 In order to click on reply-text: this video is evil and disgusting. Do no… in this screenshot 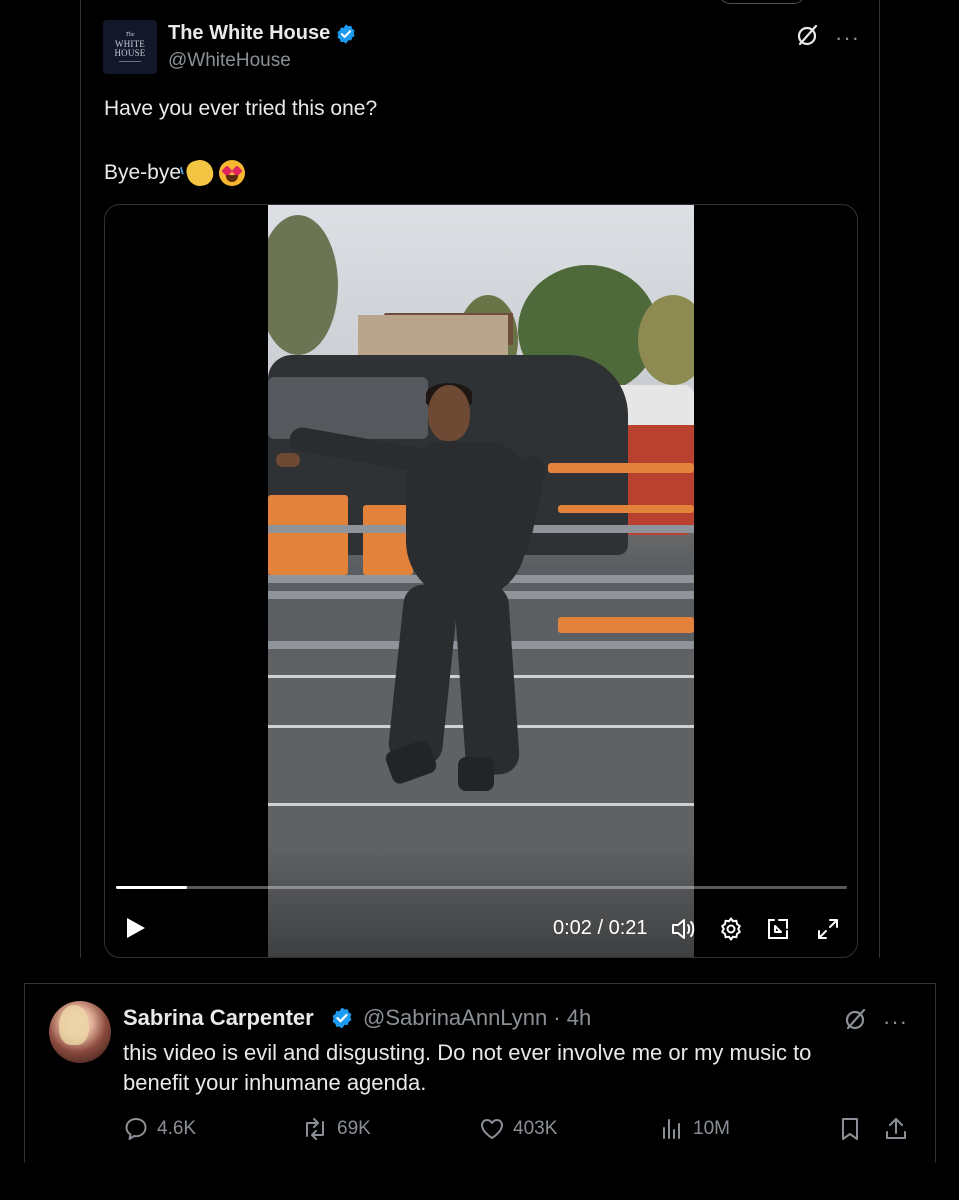, I will do `click(467, 1067)`.